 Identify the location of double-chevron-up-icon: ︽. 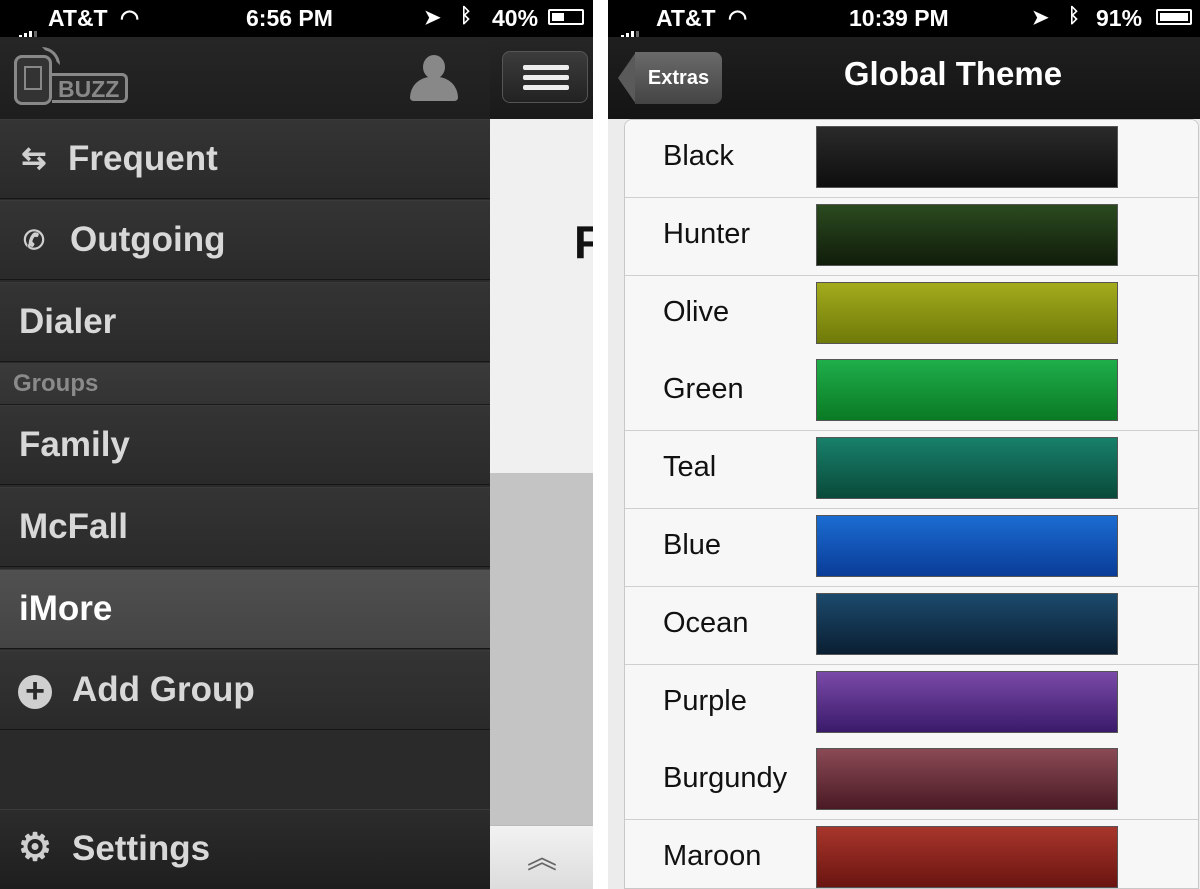
(542, 859).